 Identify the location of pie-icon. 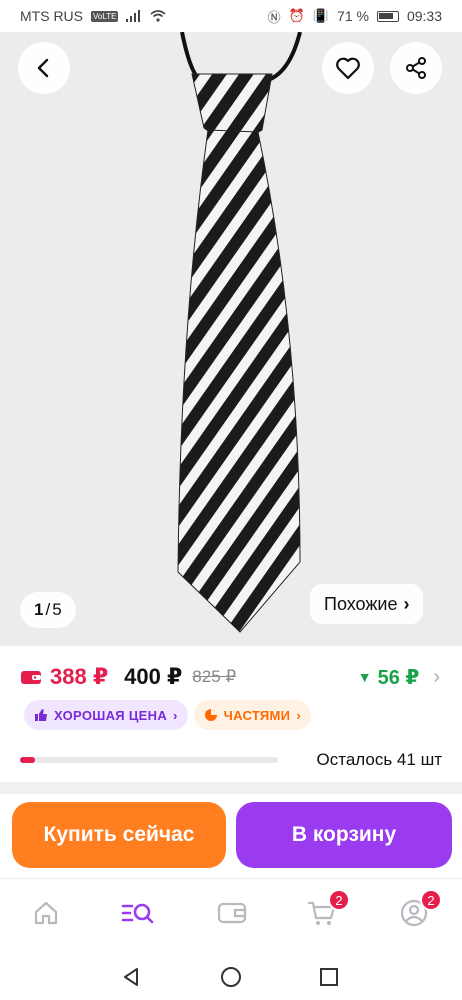
(210, 715).